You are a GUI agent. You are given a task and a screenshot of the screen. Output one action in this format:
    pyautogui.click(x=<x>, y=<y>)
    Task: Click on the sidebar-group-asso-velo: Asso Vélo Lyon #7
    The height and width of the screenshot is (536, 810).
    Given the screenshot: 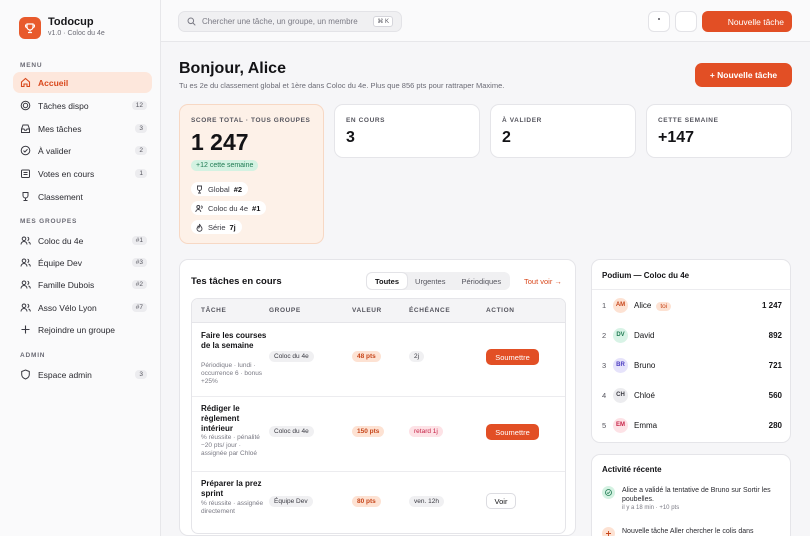 What is the action you would take?
    pyautogui.click(x=82, y=307)
    